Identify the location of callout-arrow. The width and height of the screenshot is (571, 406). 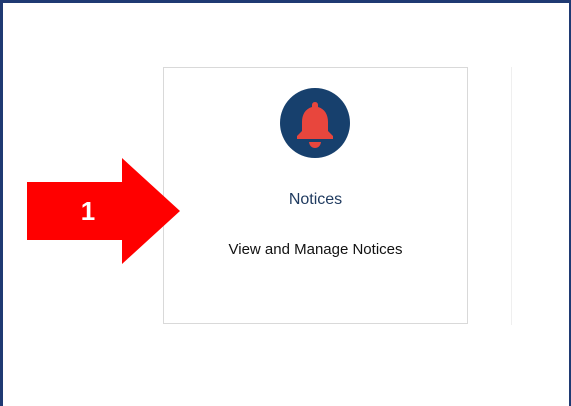
(103, 211).